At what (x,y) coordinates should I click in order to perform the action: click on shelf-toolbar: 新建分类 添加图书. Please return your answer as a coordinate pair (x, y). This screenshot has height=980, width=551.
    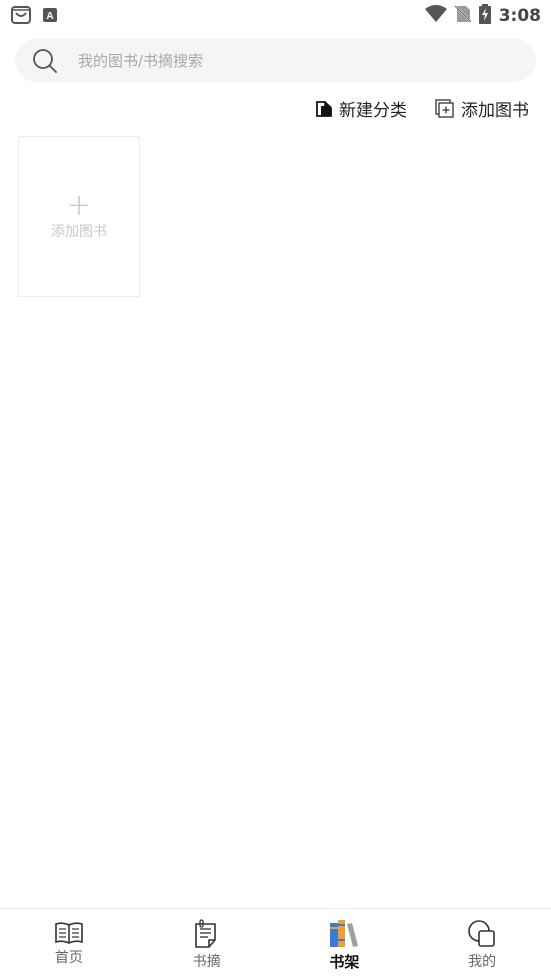
    Looking at the image, I should click on (422, 108).